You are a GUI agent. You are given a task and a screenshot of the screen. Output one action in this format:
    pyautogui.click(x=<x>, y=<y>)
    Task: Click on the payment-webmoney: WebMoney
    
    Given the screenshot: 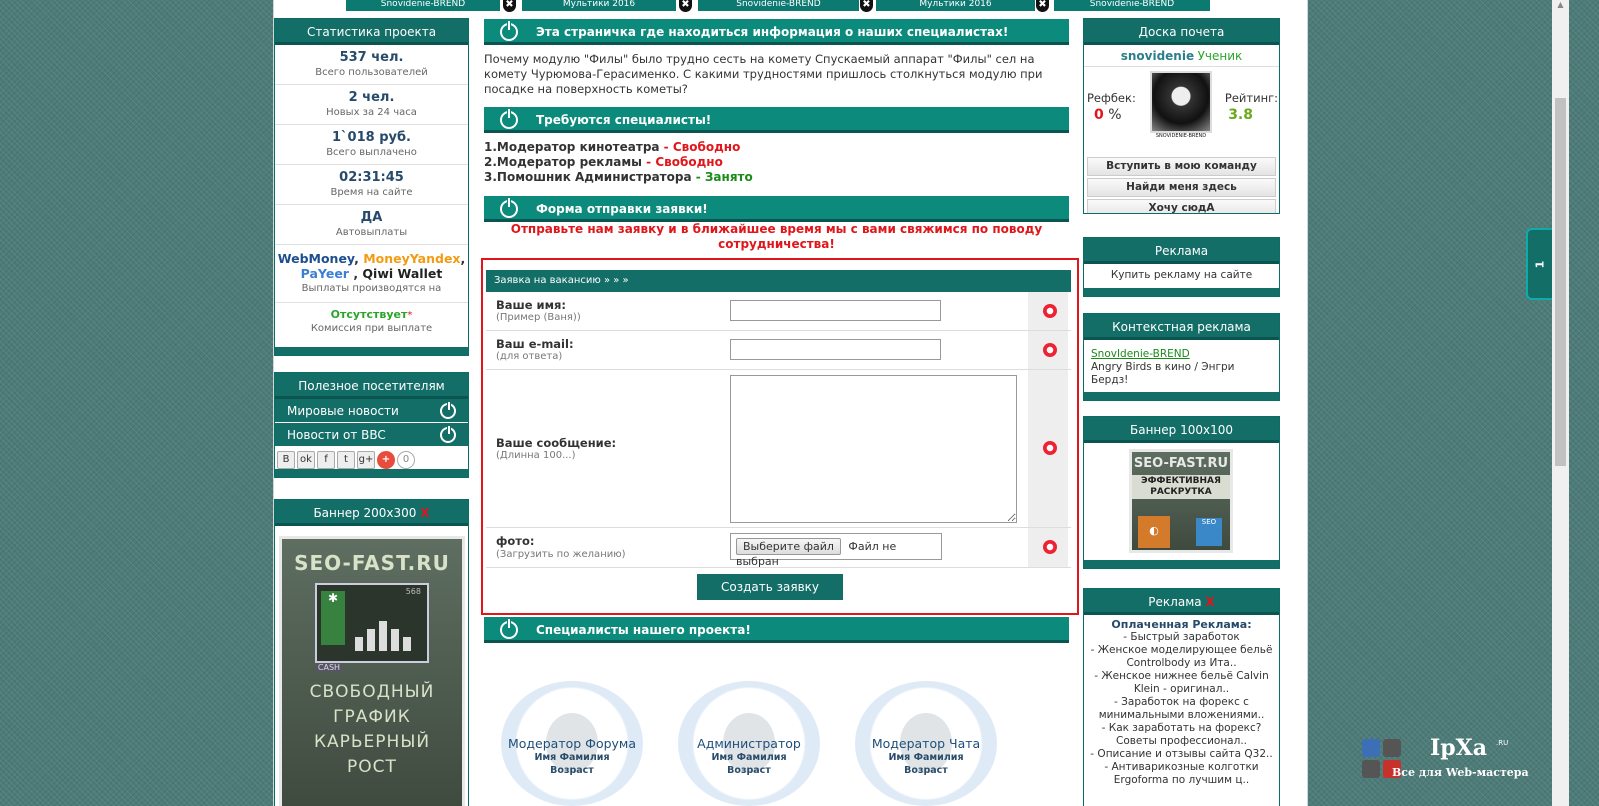 What is the action you would take?
    pyautogui.click(x=316, y=258)
    